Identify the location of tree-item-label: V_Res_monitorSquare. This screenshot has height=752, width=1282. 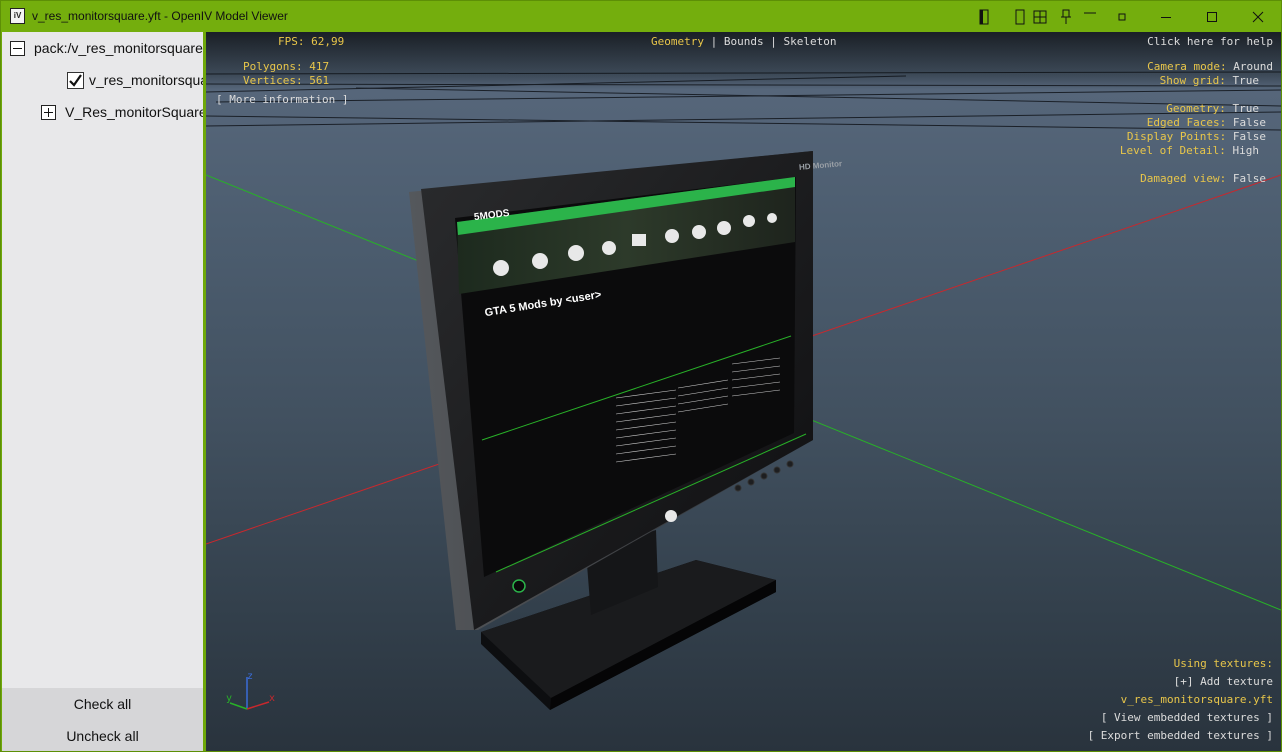
(134, 112).